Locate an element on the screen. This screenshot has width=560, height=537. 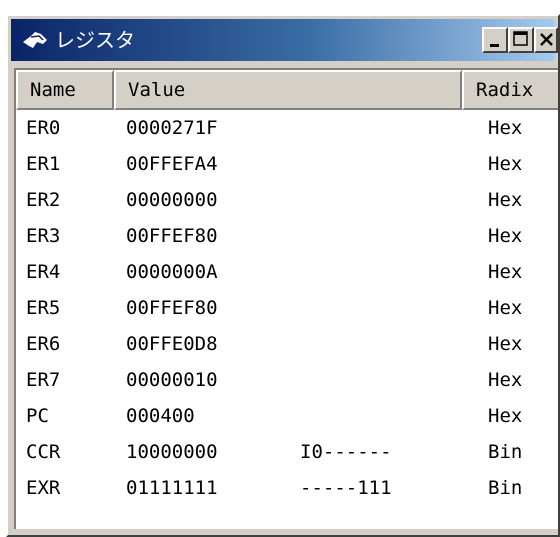
register-value: 00FFEFA4 is located at coordinates (172, 164).